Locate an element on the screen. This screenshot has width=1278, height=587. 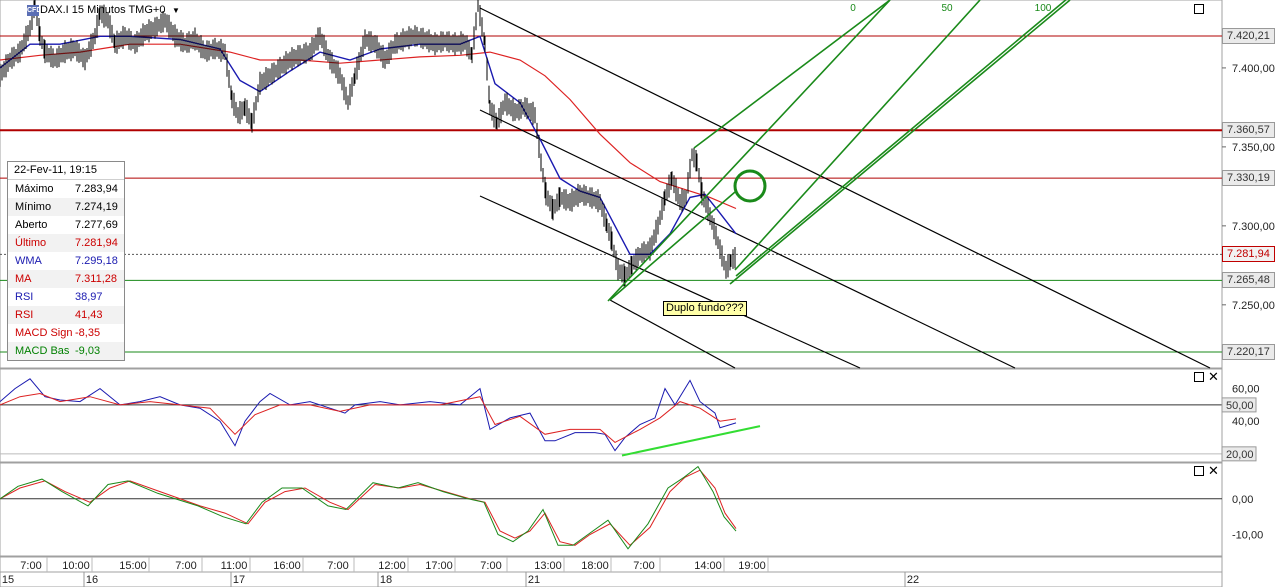
data-window-row: Máximo 7.283,94 is located at coordinates (66, 189).